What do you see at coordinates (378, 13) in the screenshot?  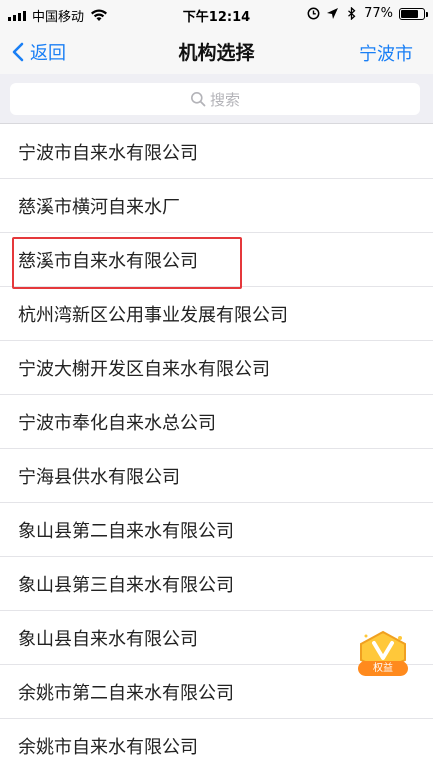 I see `battery-percent: 77%` at bounding box center [378, 13].